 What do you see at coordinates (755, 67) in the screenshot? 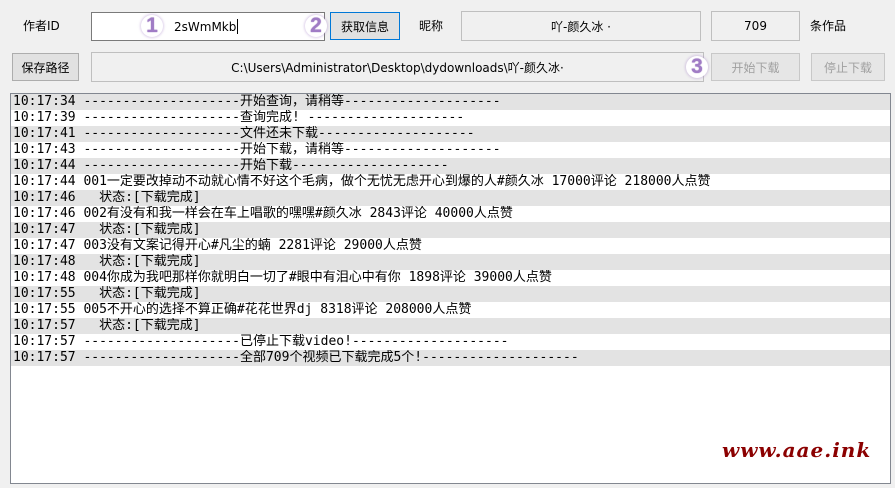
I see `start-download-button: 开始下载` at bounding box center [755, 67].